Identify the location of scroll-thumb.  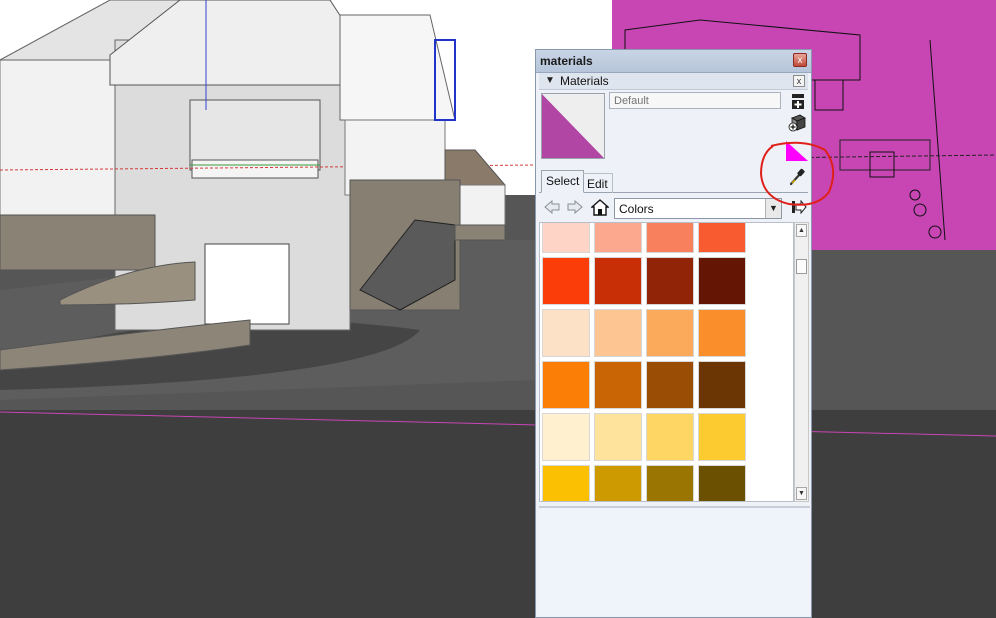
(801, 266).